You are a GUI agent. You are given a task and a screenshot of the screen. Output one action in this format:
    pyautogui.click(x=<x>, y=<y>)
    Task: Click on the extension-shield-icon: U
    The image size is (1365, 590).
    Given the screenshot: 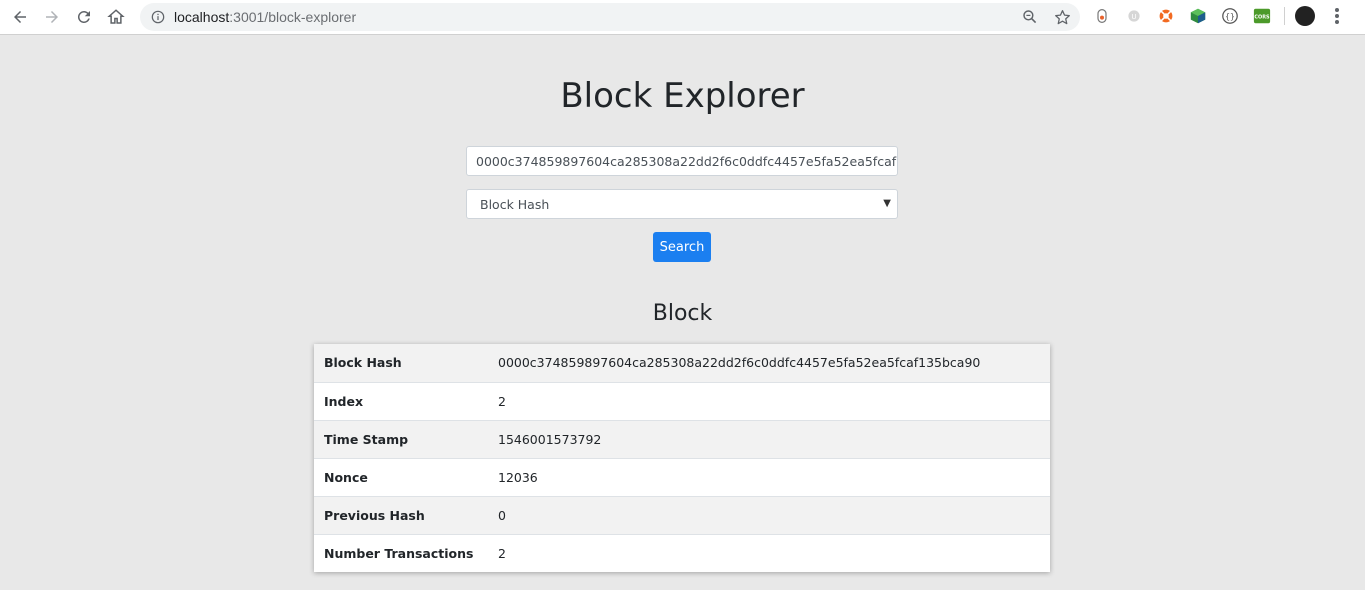 What is the action you would take?
    pyautogui.click(x=1134, y=16)
    